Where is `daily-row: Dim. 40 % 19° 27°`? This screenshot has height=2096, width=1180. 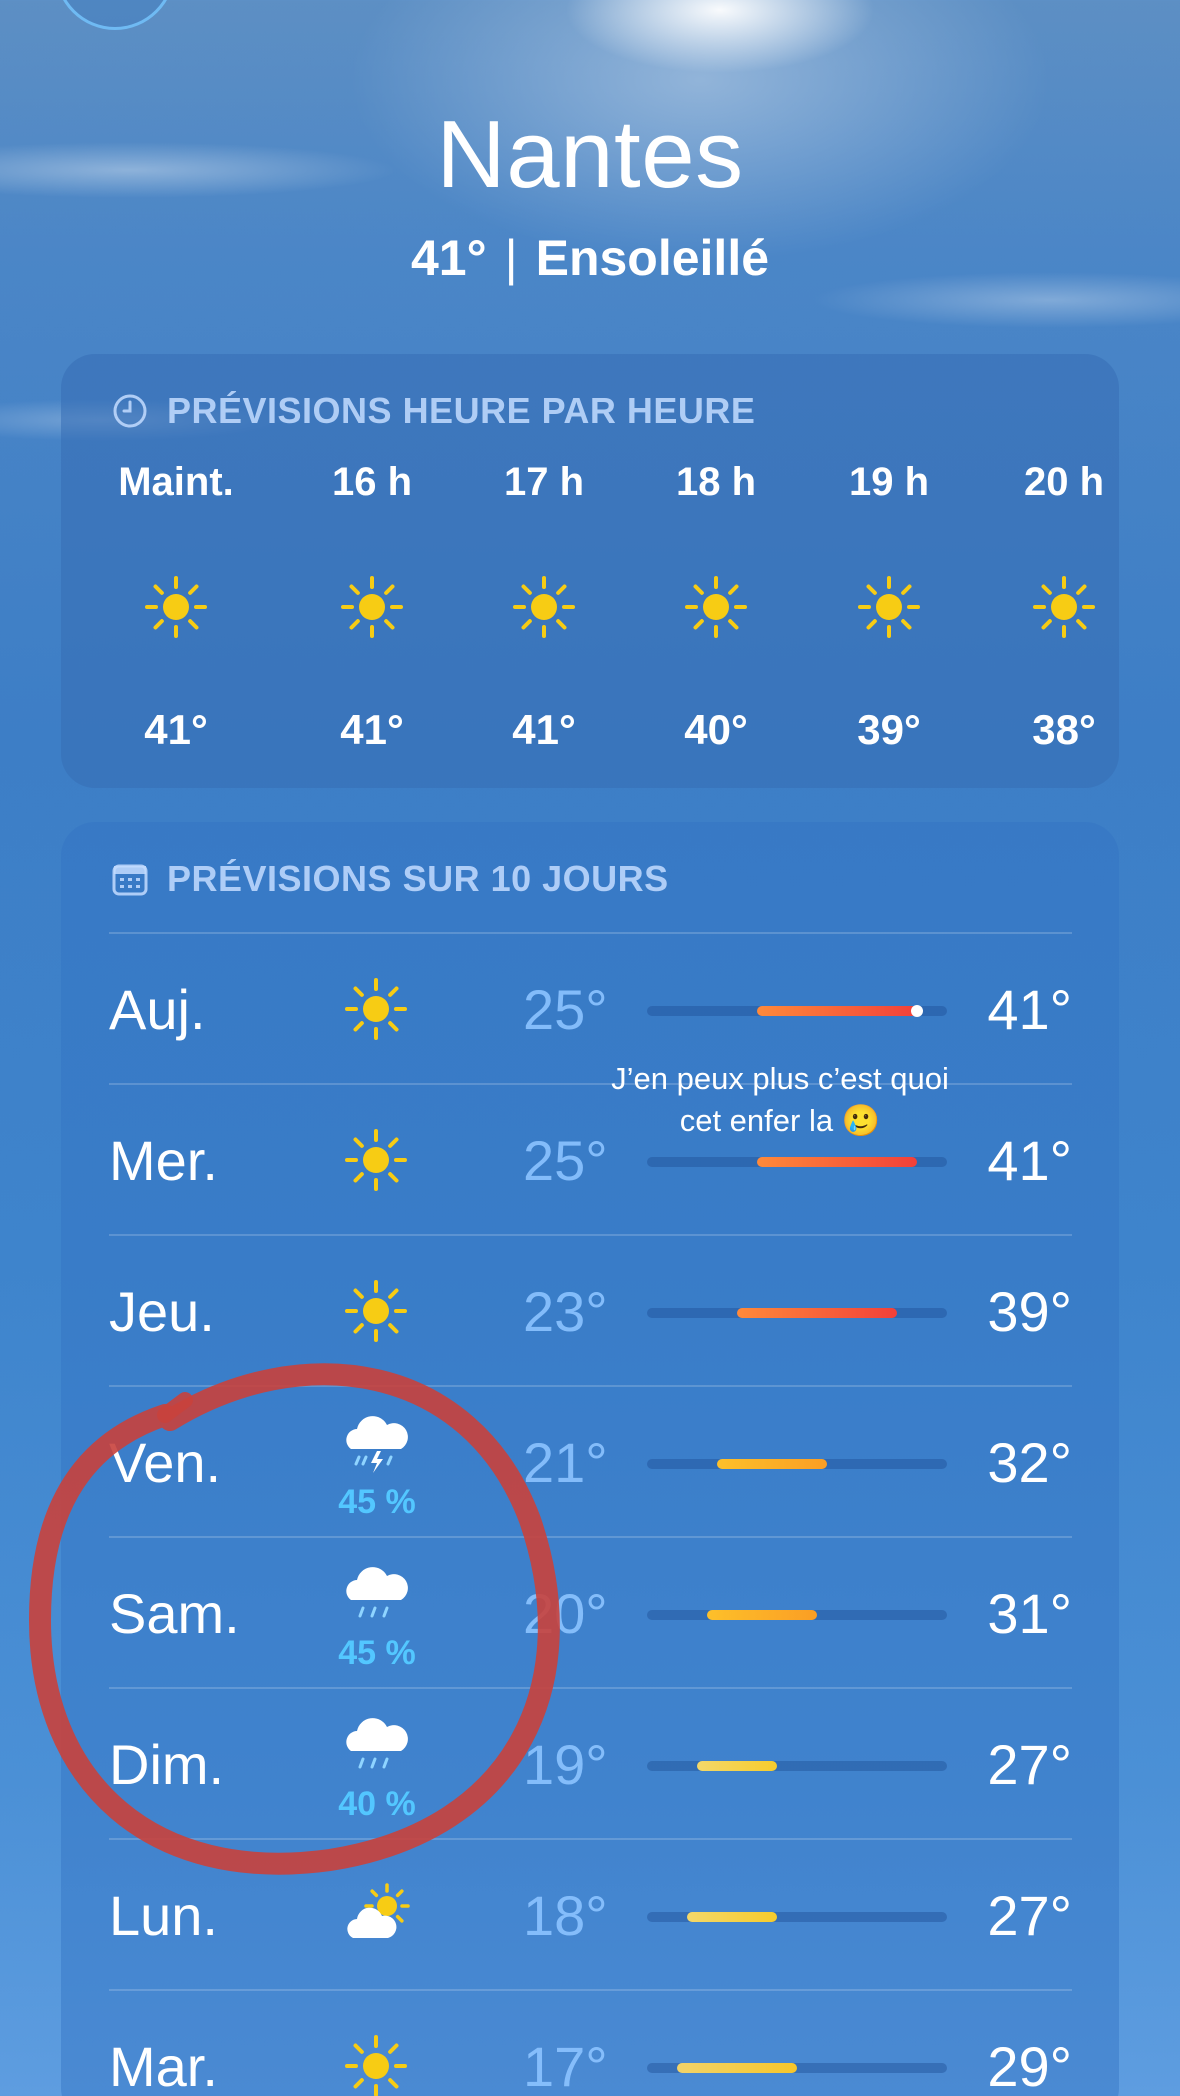
daily-row: Dim. 40 % 19° 27° is located at coordinates (590, 1762).